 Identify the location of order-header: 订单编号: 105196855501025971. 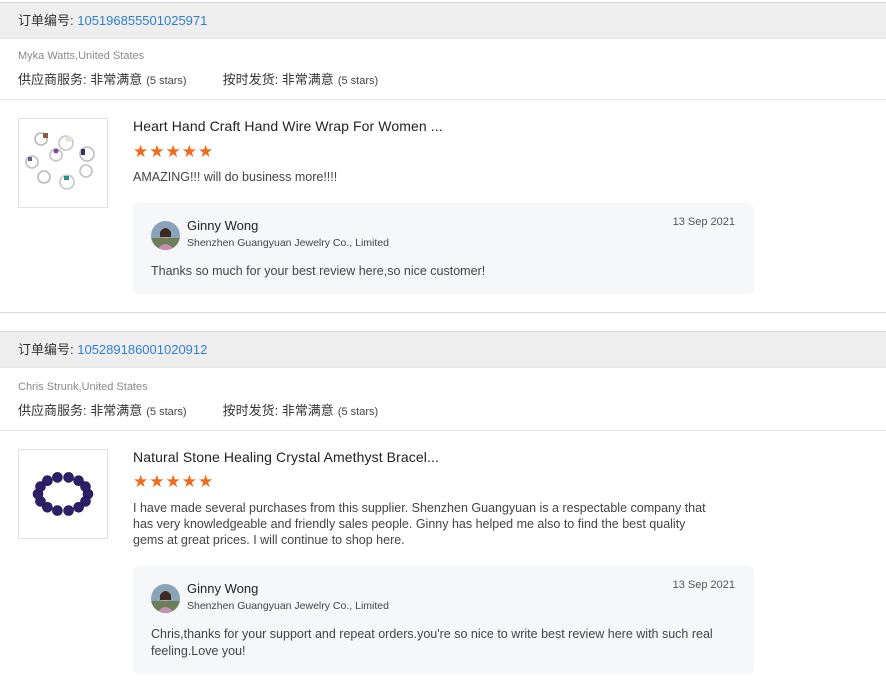
(443, 20).